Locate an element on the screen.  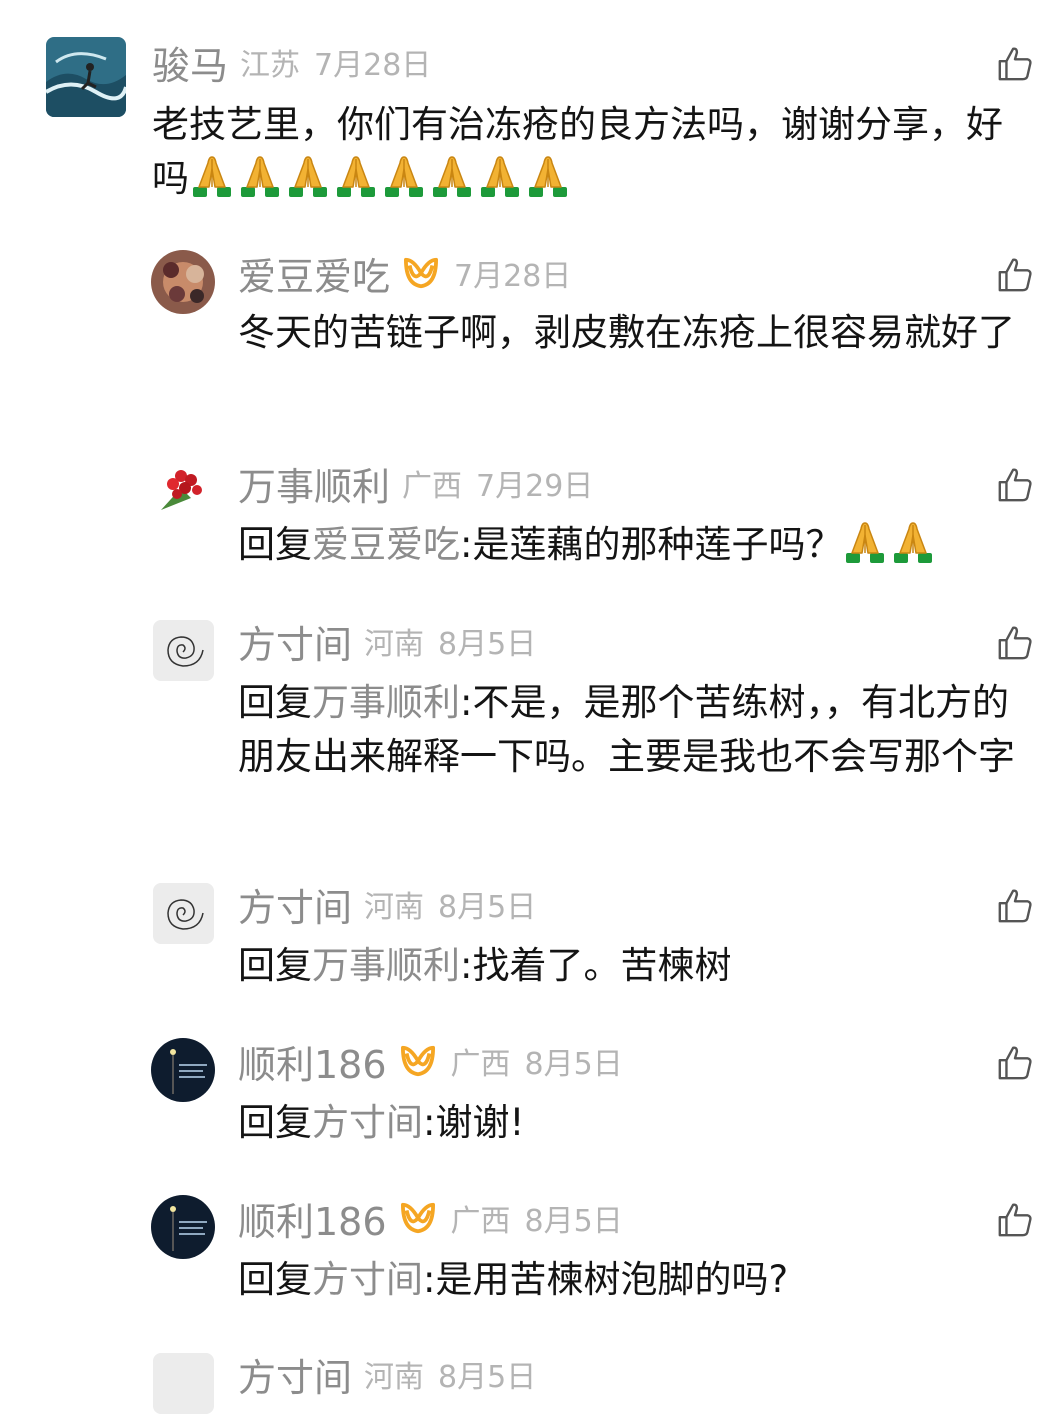
comment-body: :找着了。苦楝树 is located at coordinates (596, 965).